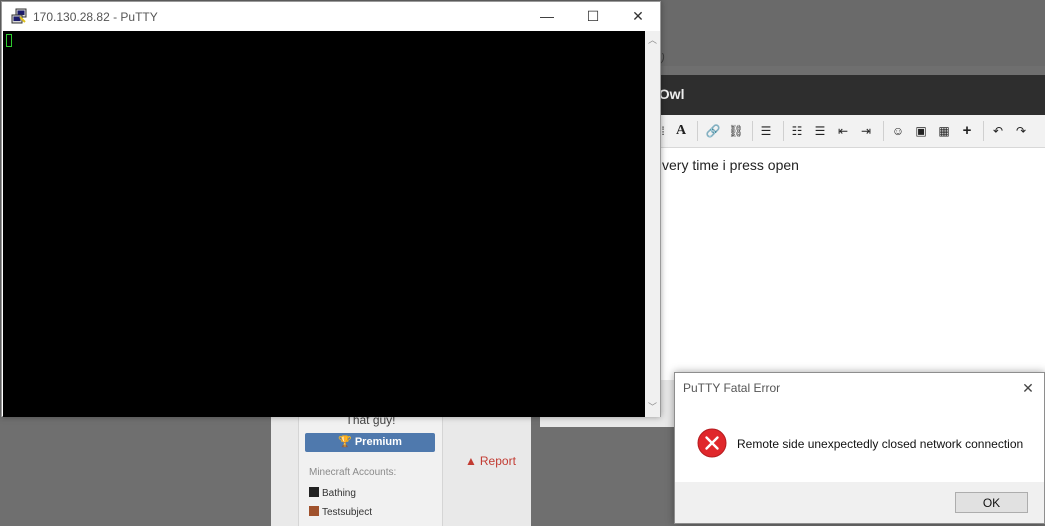 The height and width of the screenshot is (526, 1045). I want to click on error-icon, so click(712, 443).